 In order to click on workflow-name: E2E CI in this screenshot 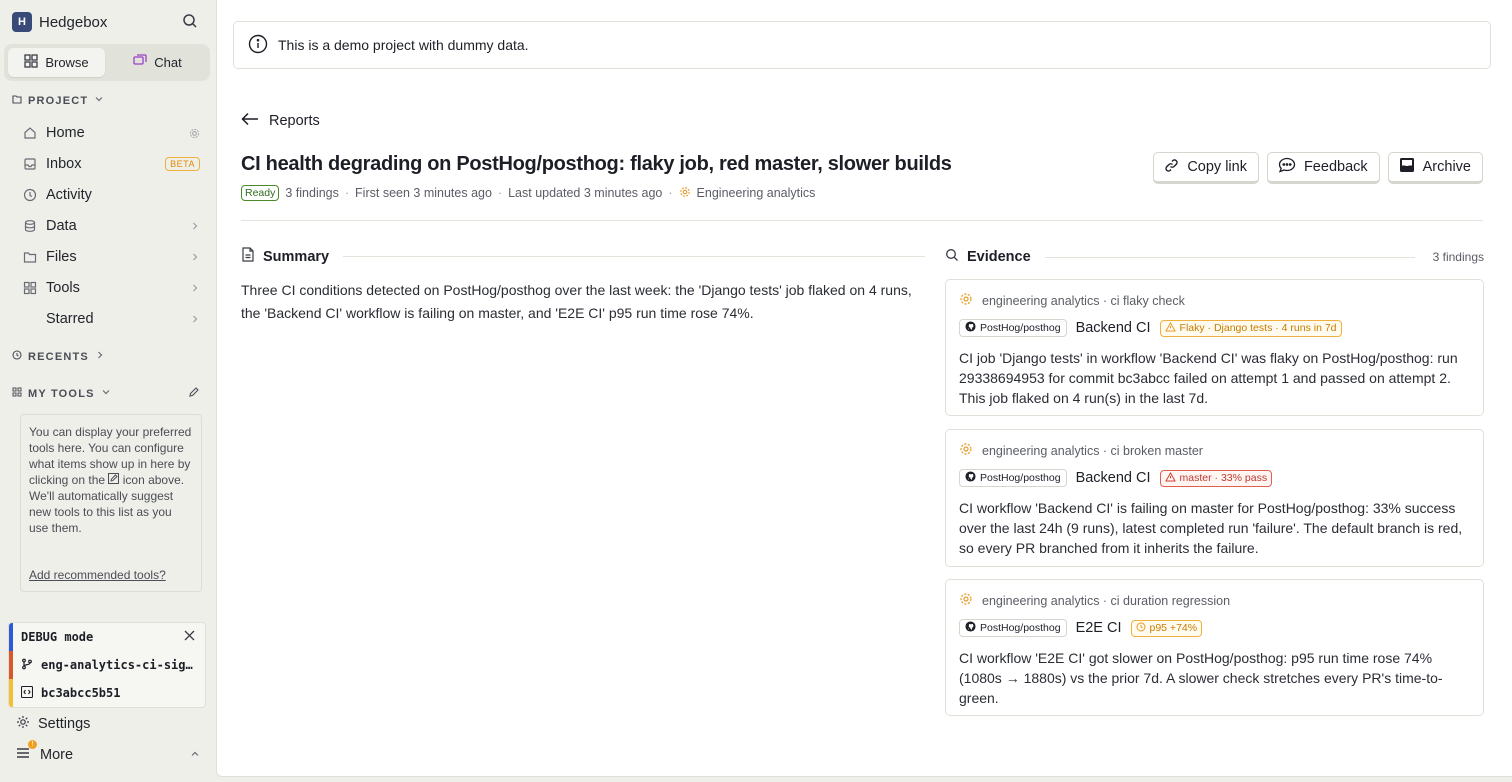, I will do `click(1098, 628)`.